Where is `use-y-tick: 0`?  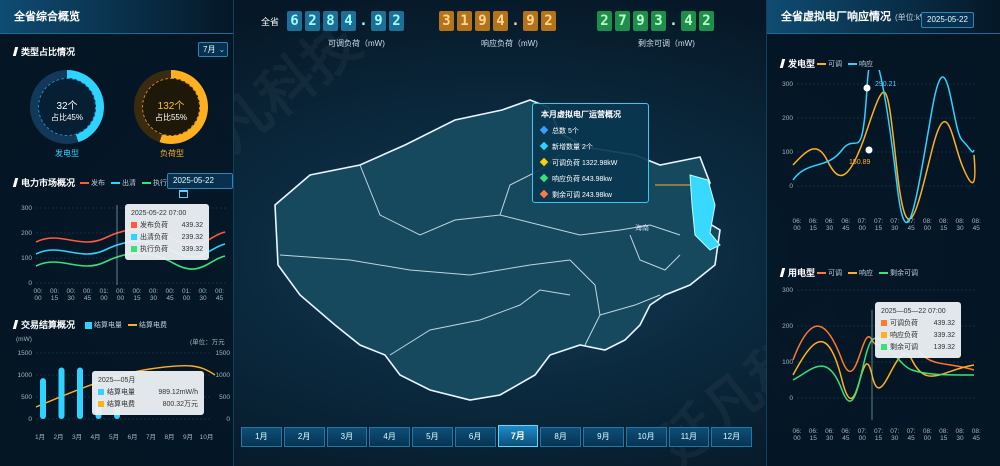 use-y-tick: 0 is located at coordinates (791, 398).